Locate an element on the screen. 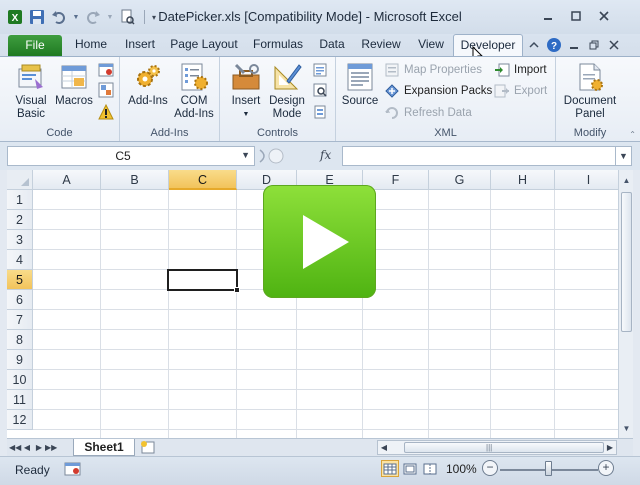 This screenshot has width=640, height=485. redo-icon is located at coordinates (93, 17).